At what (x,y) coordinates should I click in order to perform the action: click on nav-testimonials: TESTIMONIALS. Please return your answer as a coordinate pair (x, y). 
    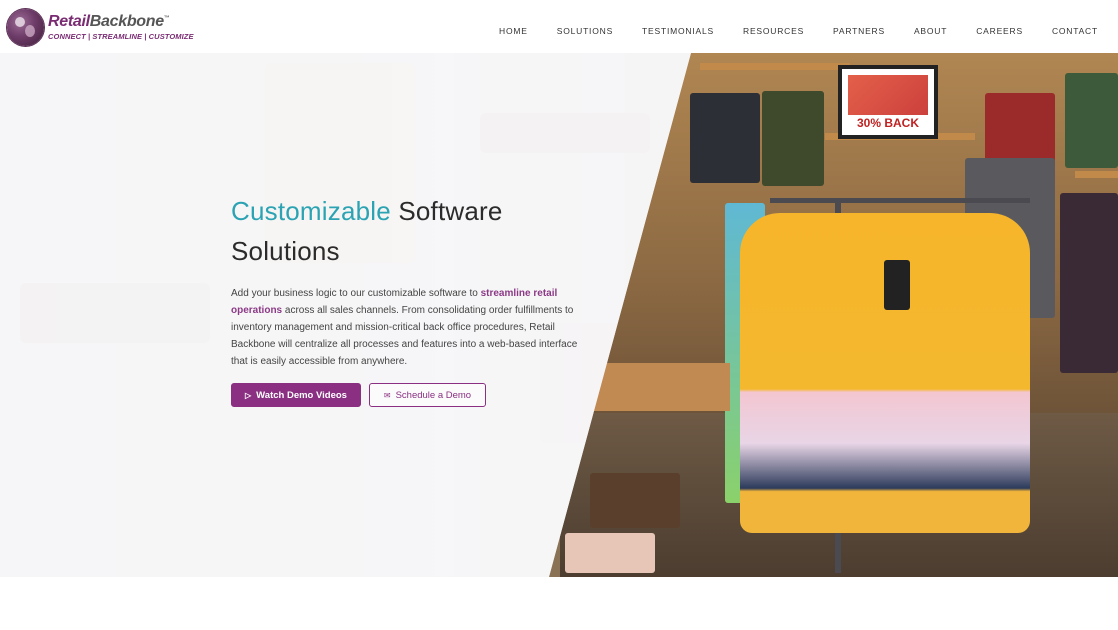
    Looking at the image, I should click on (678, 31).